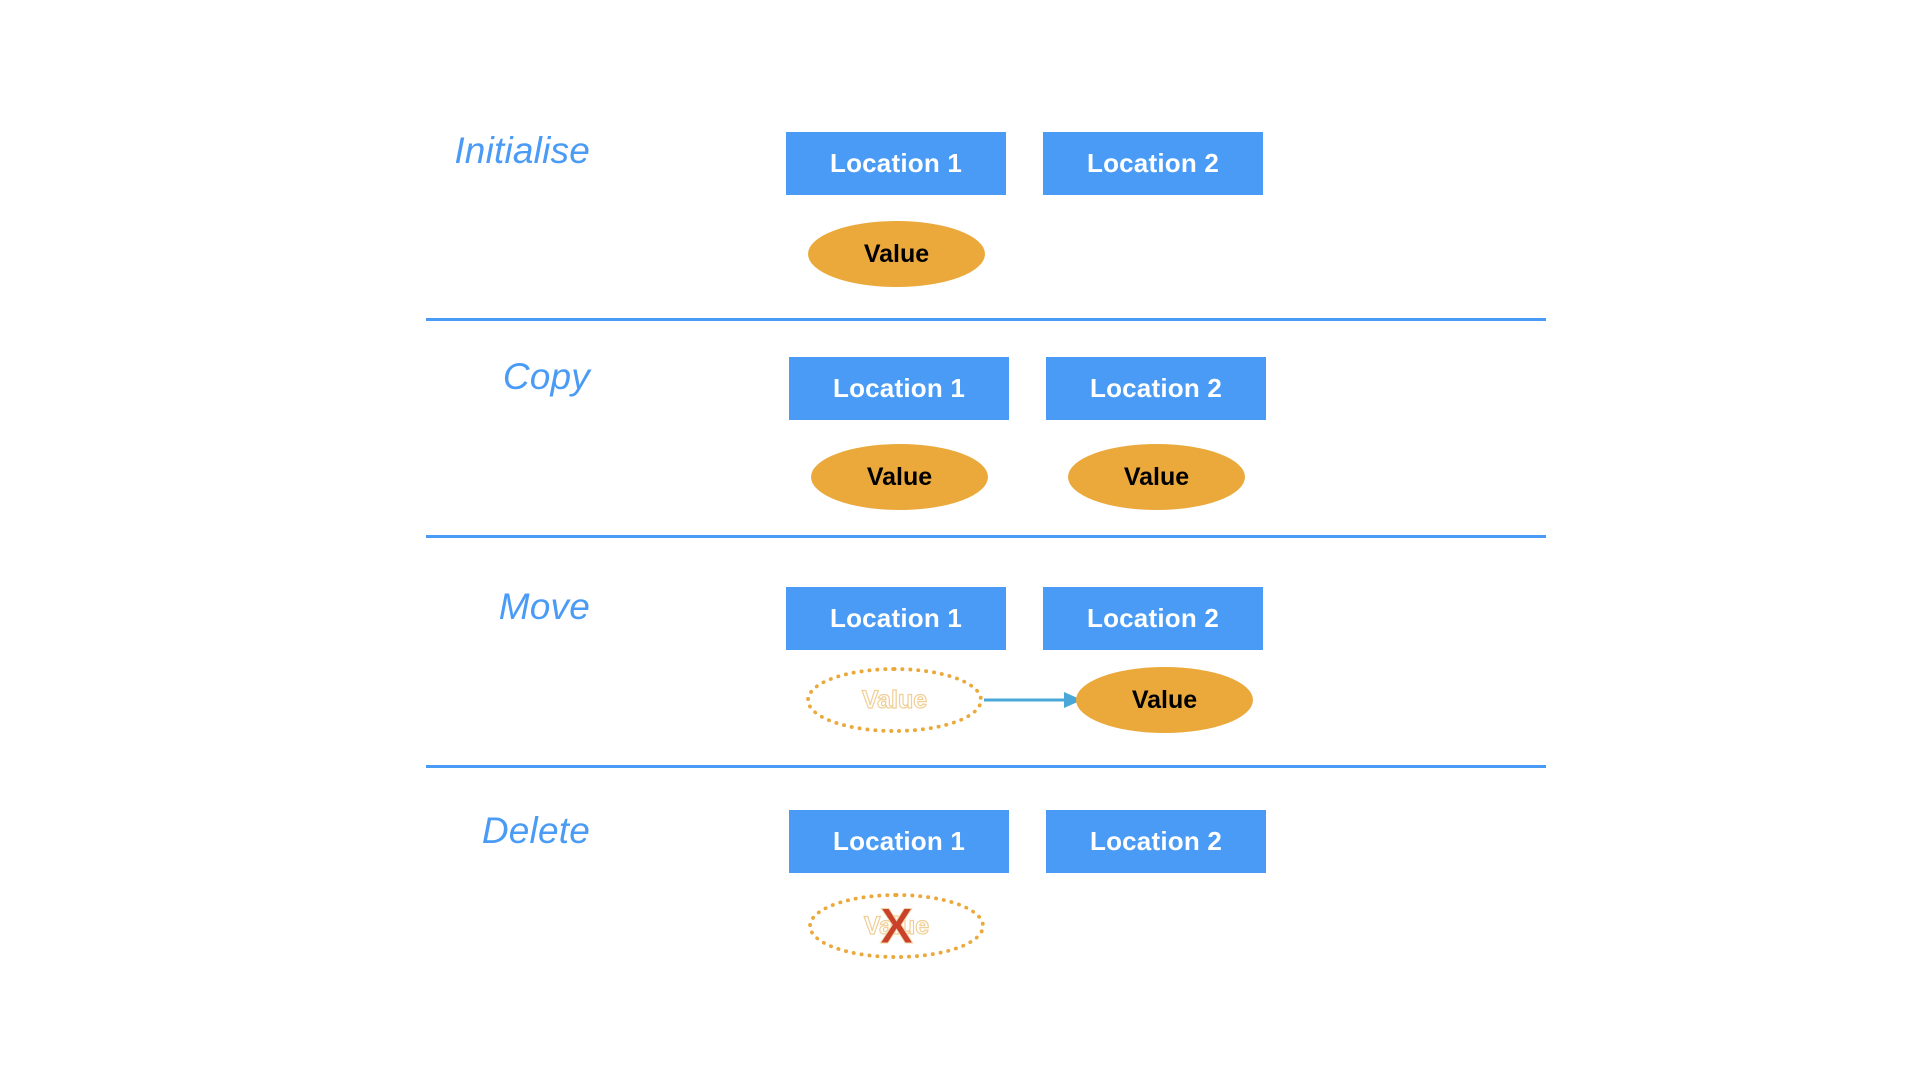  I want to click on copy-location-2-label: Location 2, so click(1155, 388).